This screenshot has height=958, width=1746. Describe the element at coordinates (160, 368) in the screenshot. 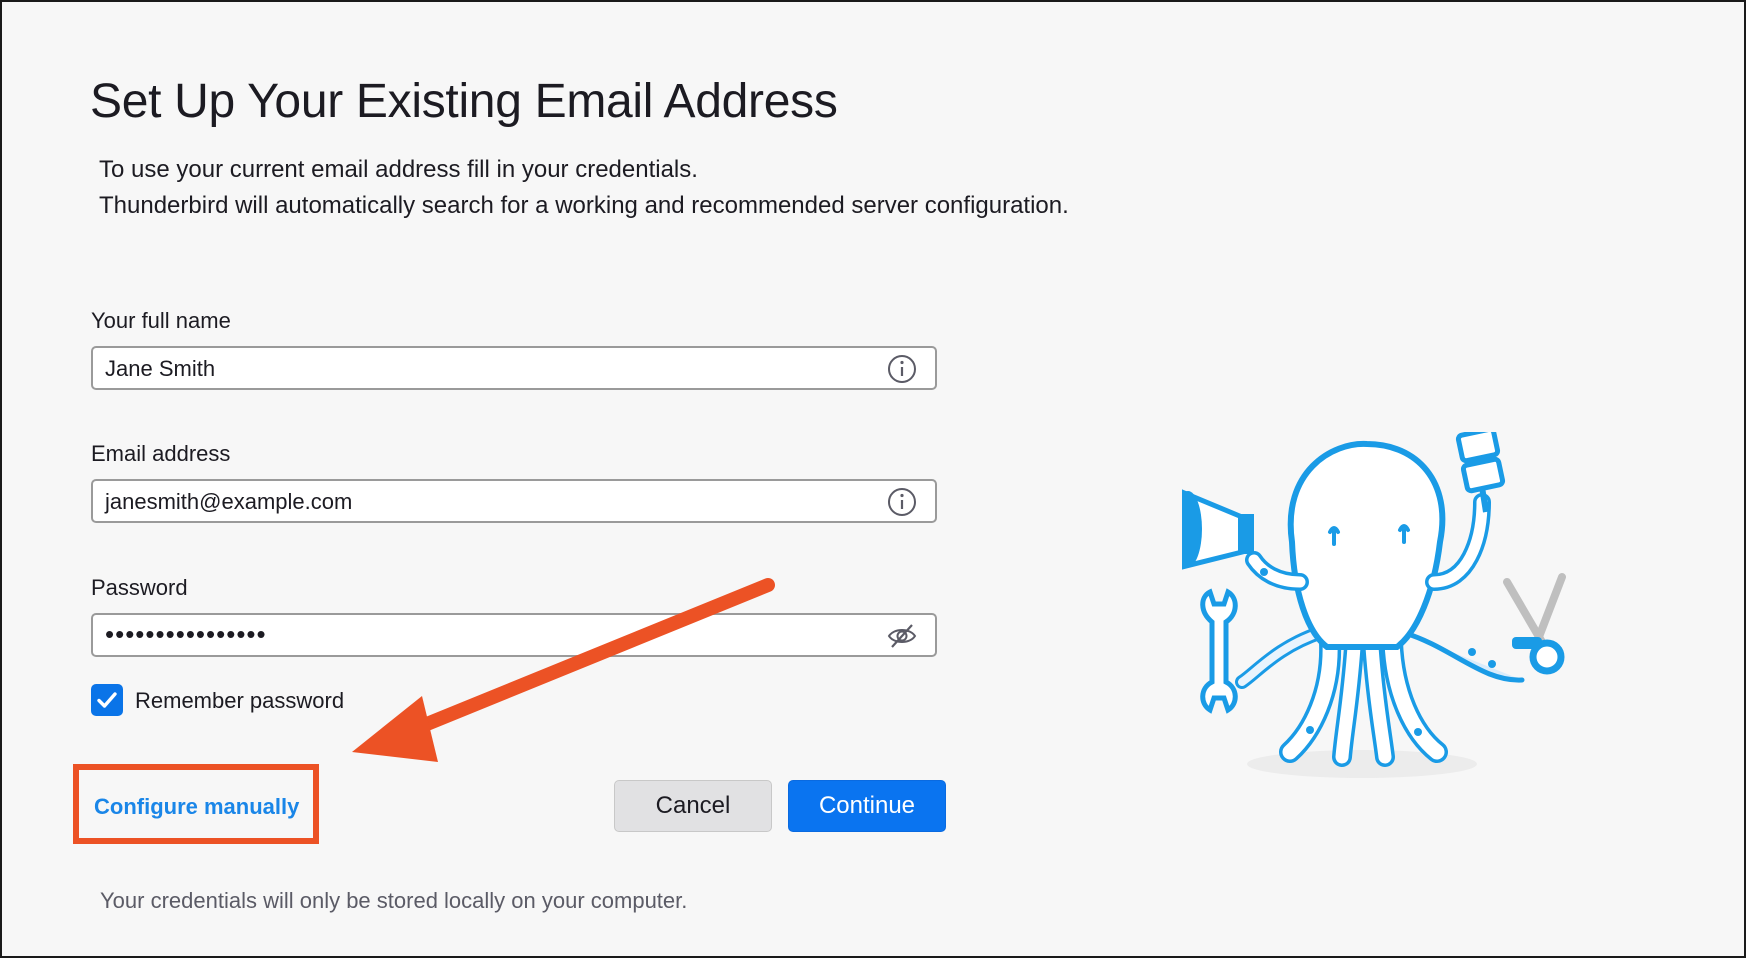

I see `full-name-value: Jane Smith` at that location.